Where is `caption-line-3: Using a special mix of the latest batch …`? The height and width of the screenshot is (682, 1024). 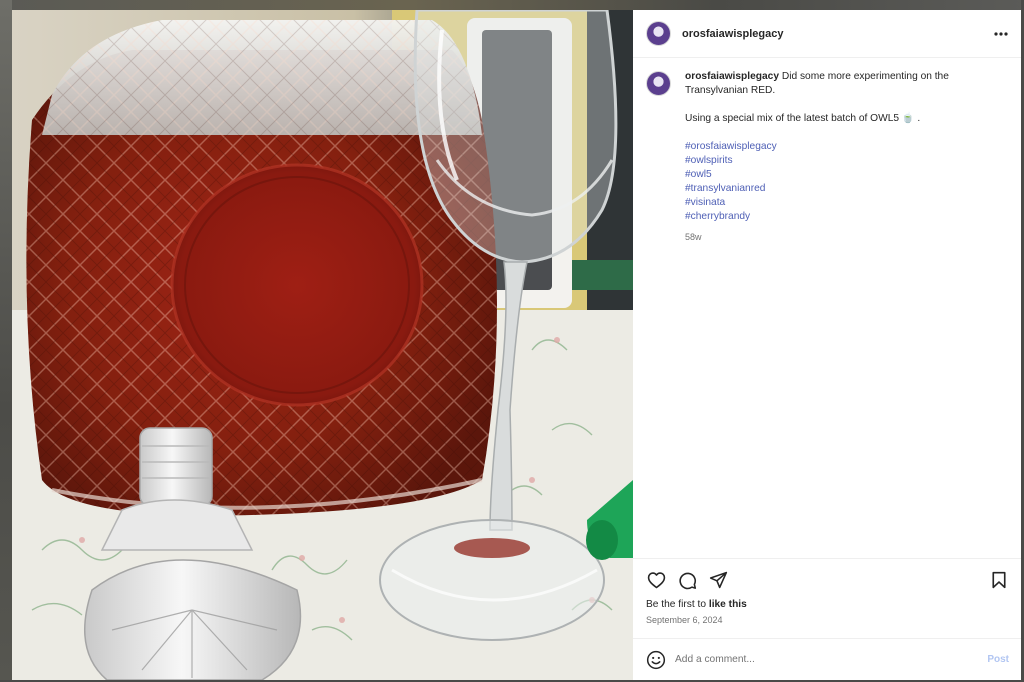
caption-line-3: Using a special mix of the latest batch … is located at coordinates (803, 118).